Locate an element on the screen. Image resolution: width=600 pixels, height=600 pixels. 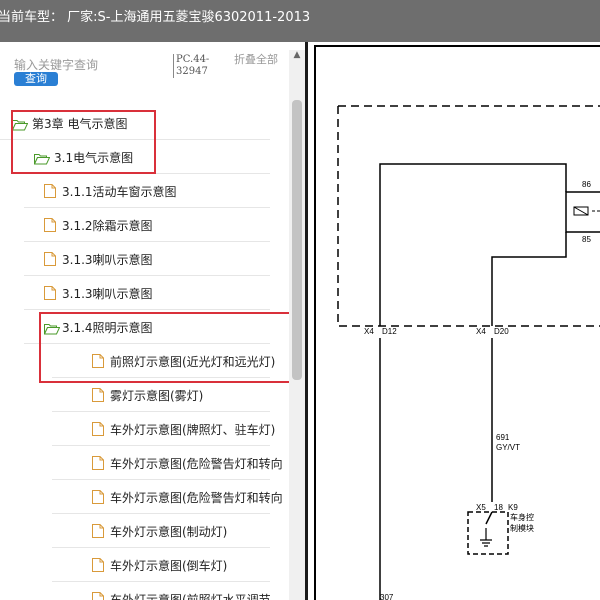
pin-d20-label: D20 is located at coordinates (501, 331).